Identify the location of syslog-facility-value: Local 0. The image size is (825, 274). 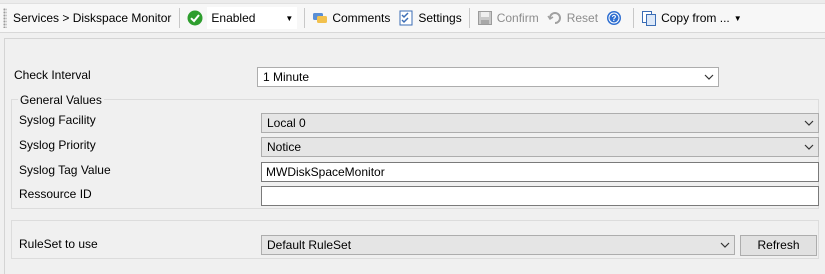
(286, 123).